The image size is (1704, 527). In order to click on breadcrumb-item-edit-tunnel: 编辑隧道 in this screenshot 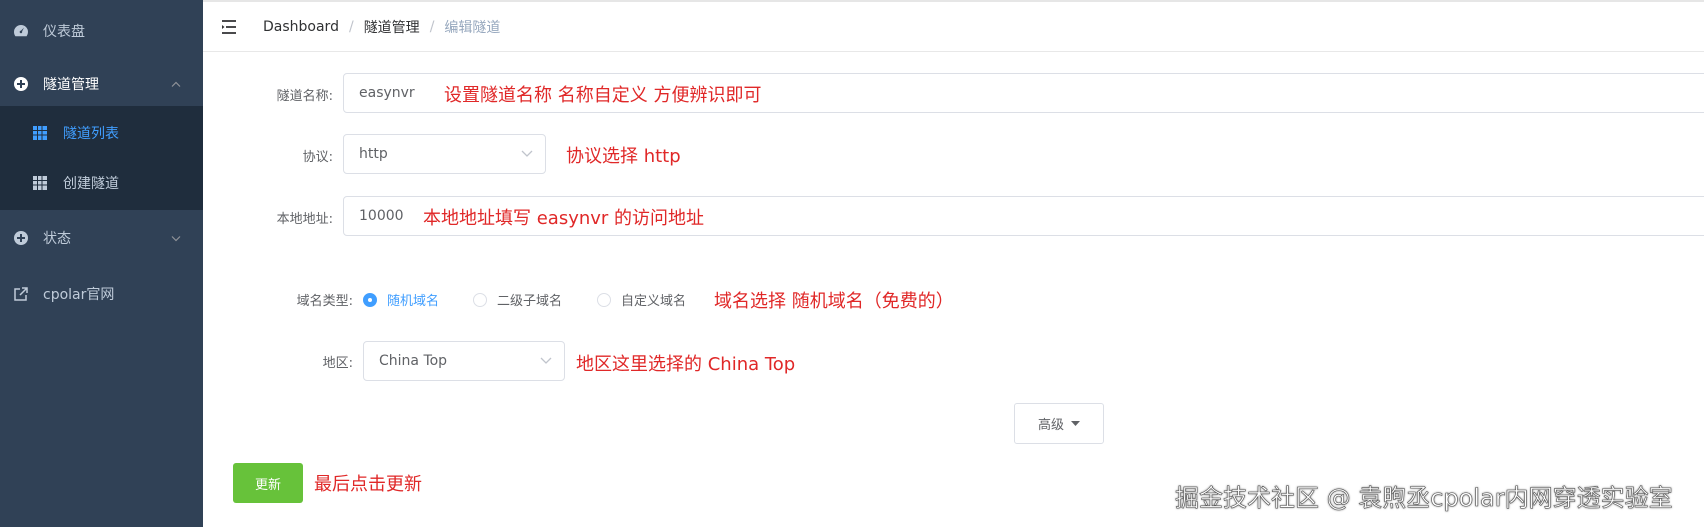, I will do `click(472, 27)`.